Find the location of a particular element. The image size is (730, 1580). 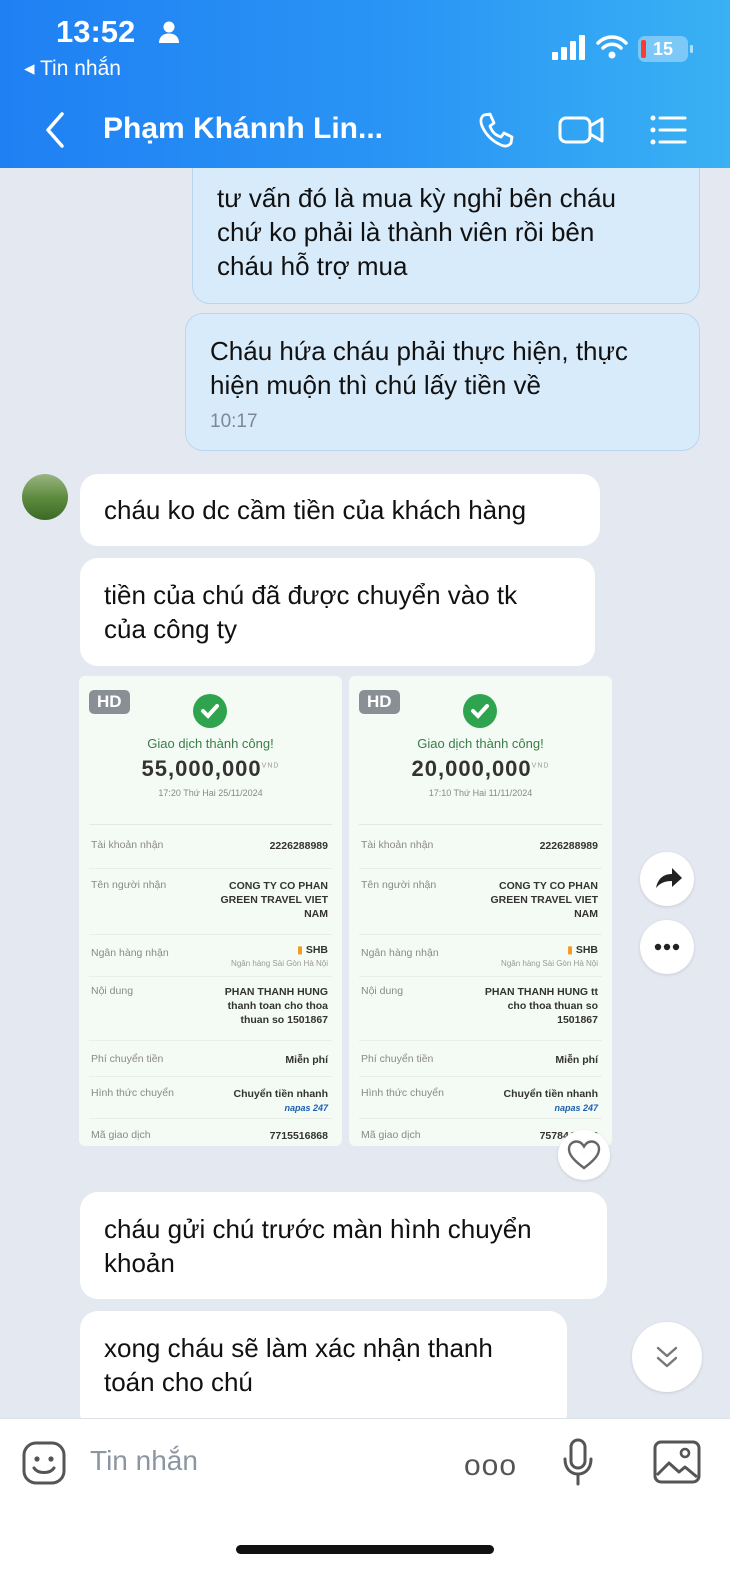

scroll-down-icon is located at coordinates (667, 1357).